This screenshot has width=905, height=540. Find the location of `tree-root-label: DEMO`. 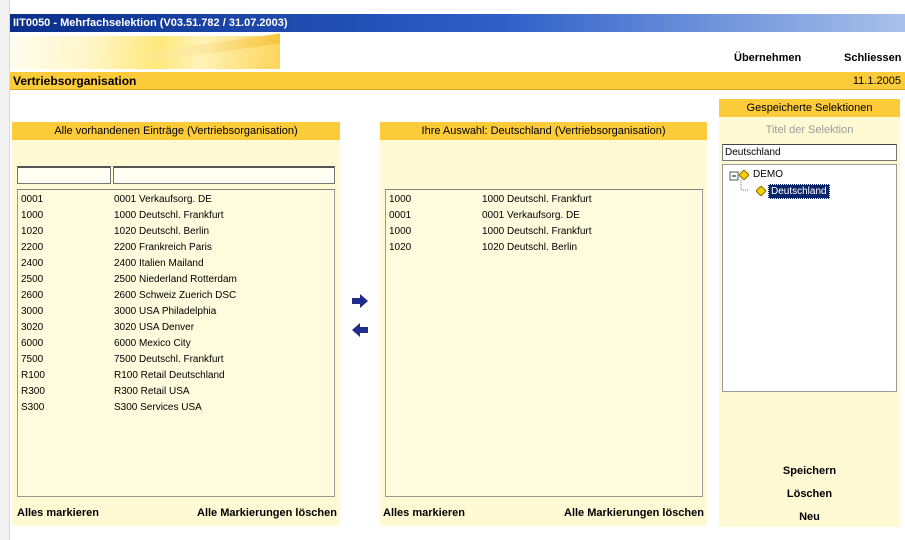

tree-root-label: DEMO is located at coordinates (768, 174).